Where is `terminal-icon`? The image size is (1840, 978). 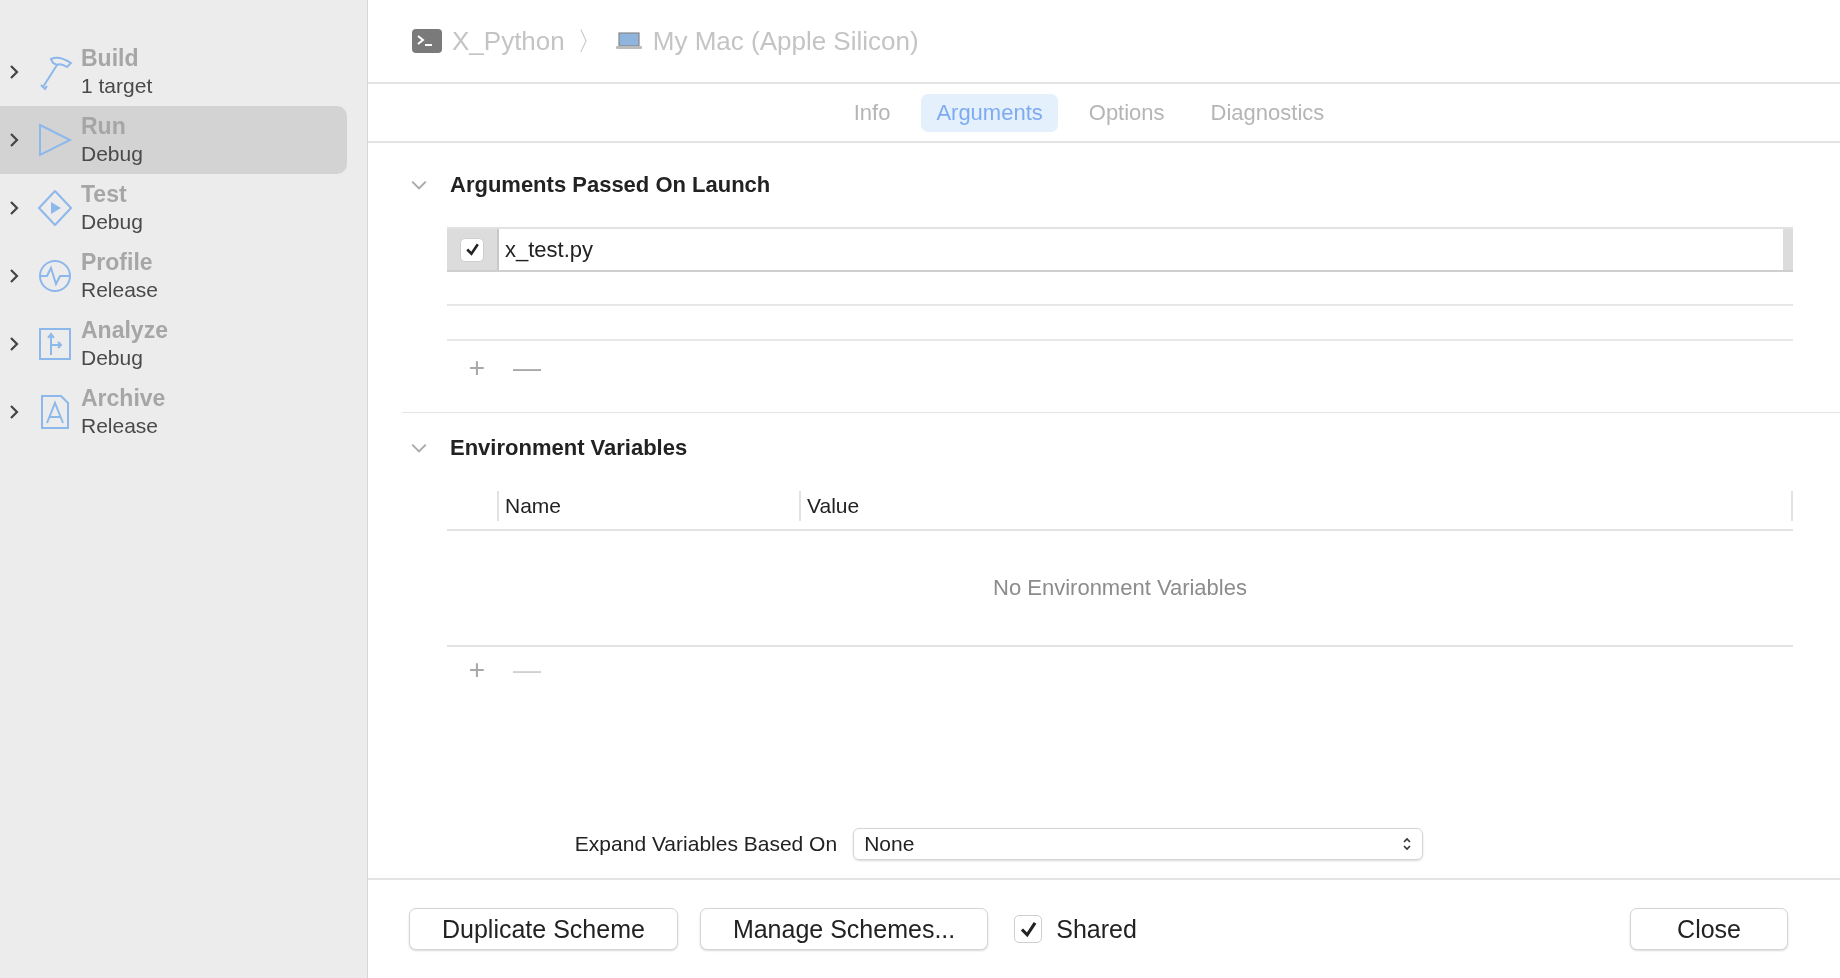 terminal-icon is located at coordinates (427, 41).